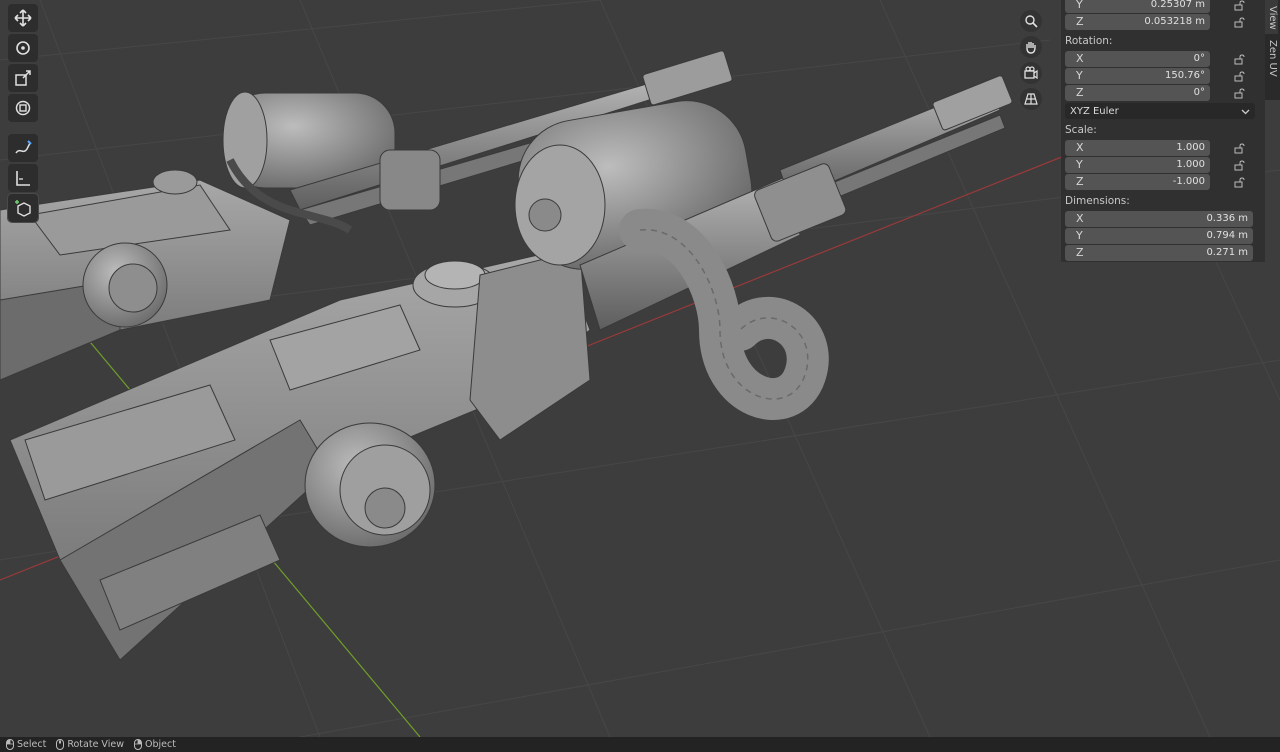 The width and height of the screenshot is (1280, 752). I want to click on status-object: Object, so click(154, 744).